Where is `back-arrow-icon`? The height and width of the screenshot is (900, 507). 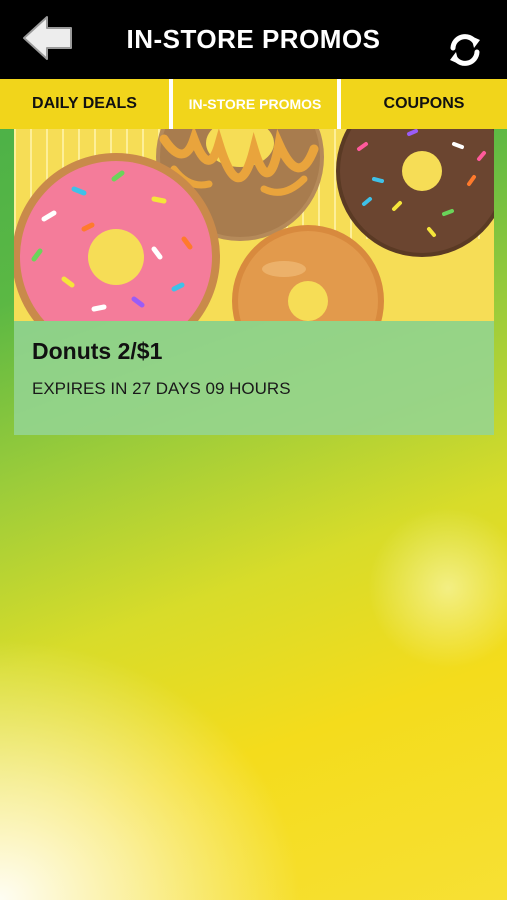 back-arrow-icon is located at coordinates (48, 40).